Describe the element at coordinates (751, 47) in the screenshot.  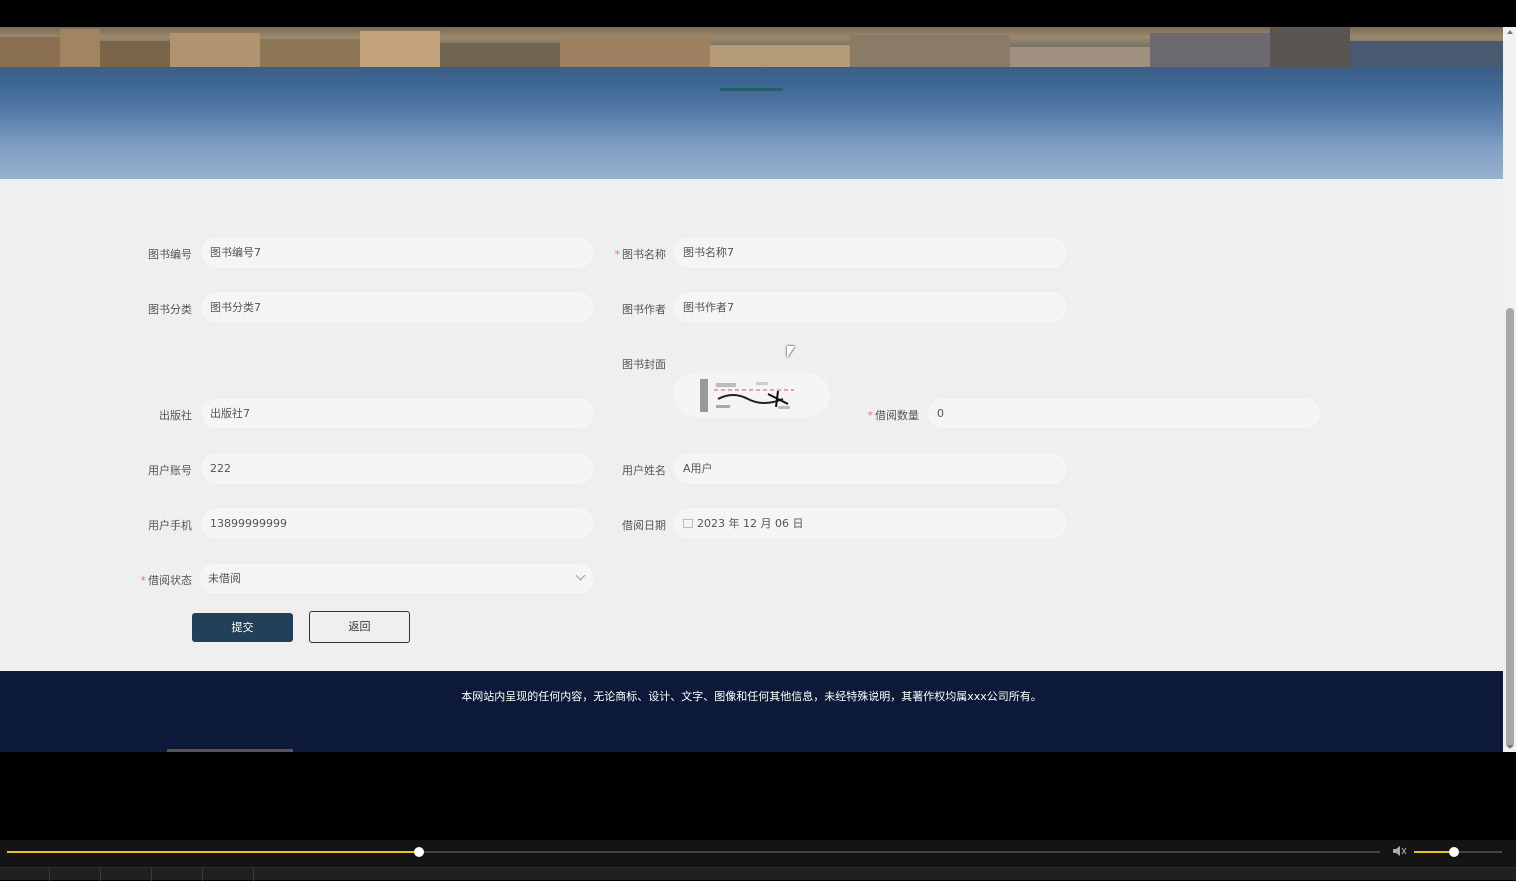
I see `city-skyline-image` at that location.